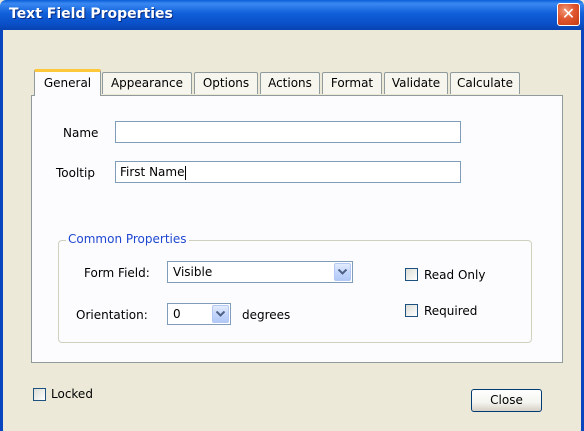 This screenshot has width=584, height=431. What do you see at coordinates (266, 315) in the screenshot?
I see `degrees-label: degrees` at bounding box center [266, 315].